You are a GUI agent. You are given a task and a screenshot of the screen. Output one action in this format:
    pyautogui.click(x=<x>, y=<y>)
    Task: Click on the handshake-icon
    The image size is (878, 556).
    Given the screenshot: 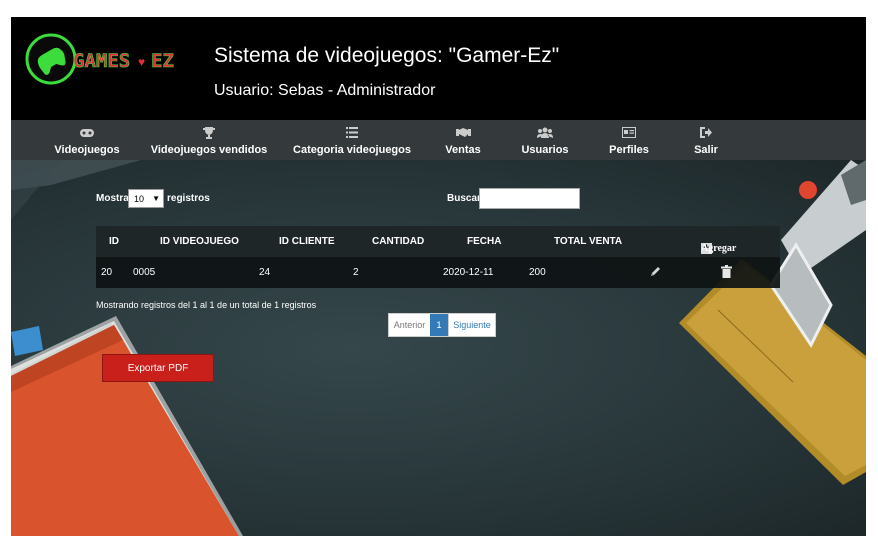 What is the action you would take?
    pyautogui.click(x=463, y=133)
    